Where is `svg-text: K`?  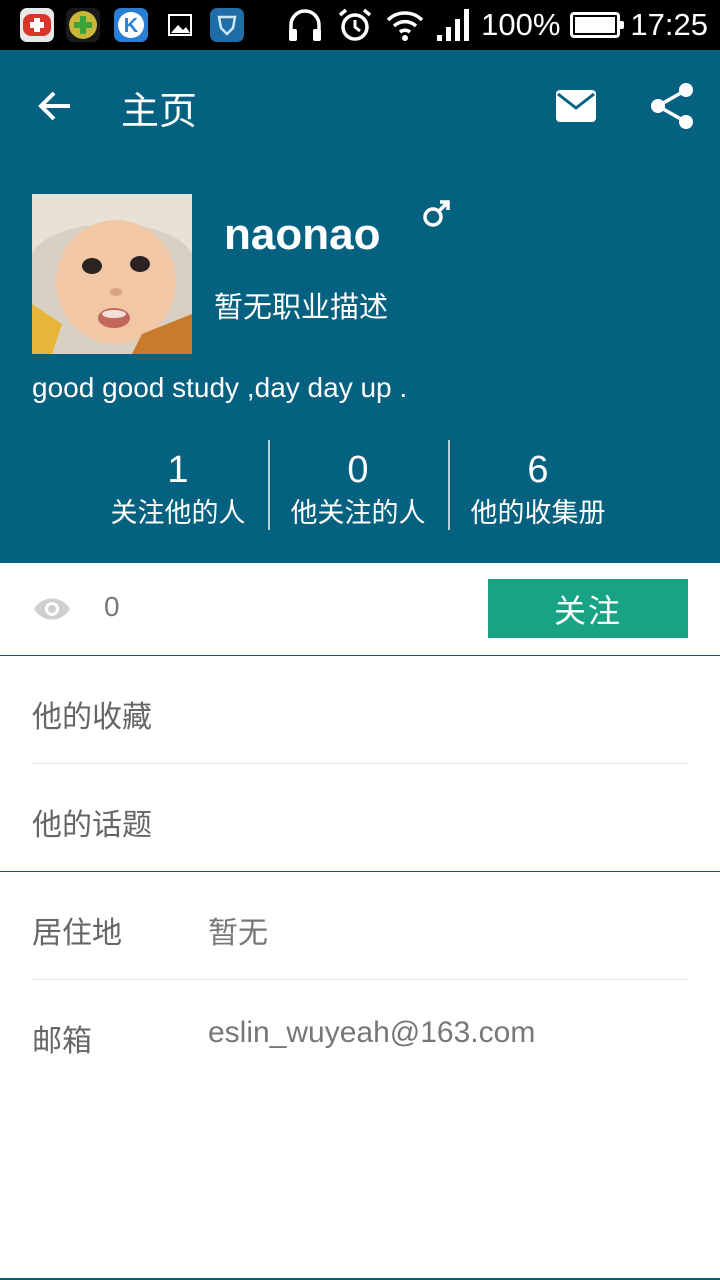
svg-text: K is located at coordinates (131, 26).